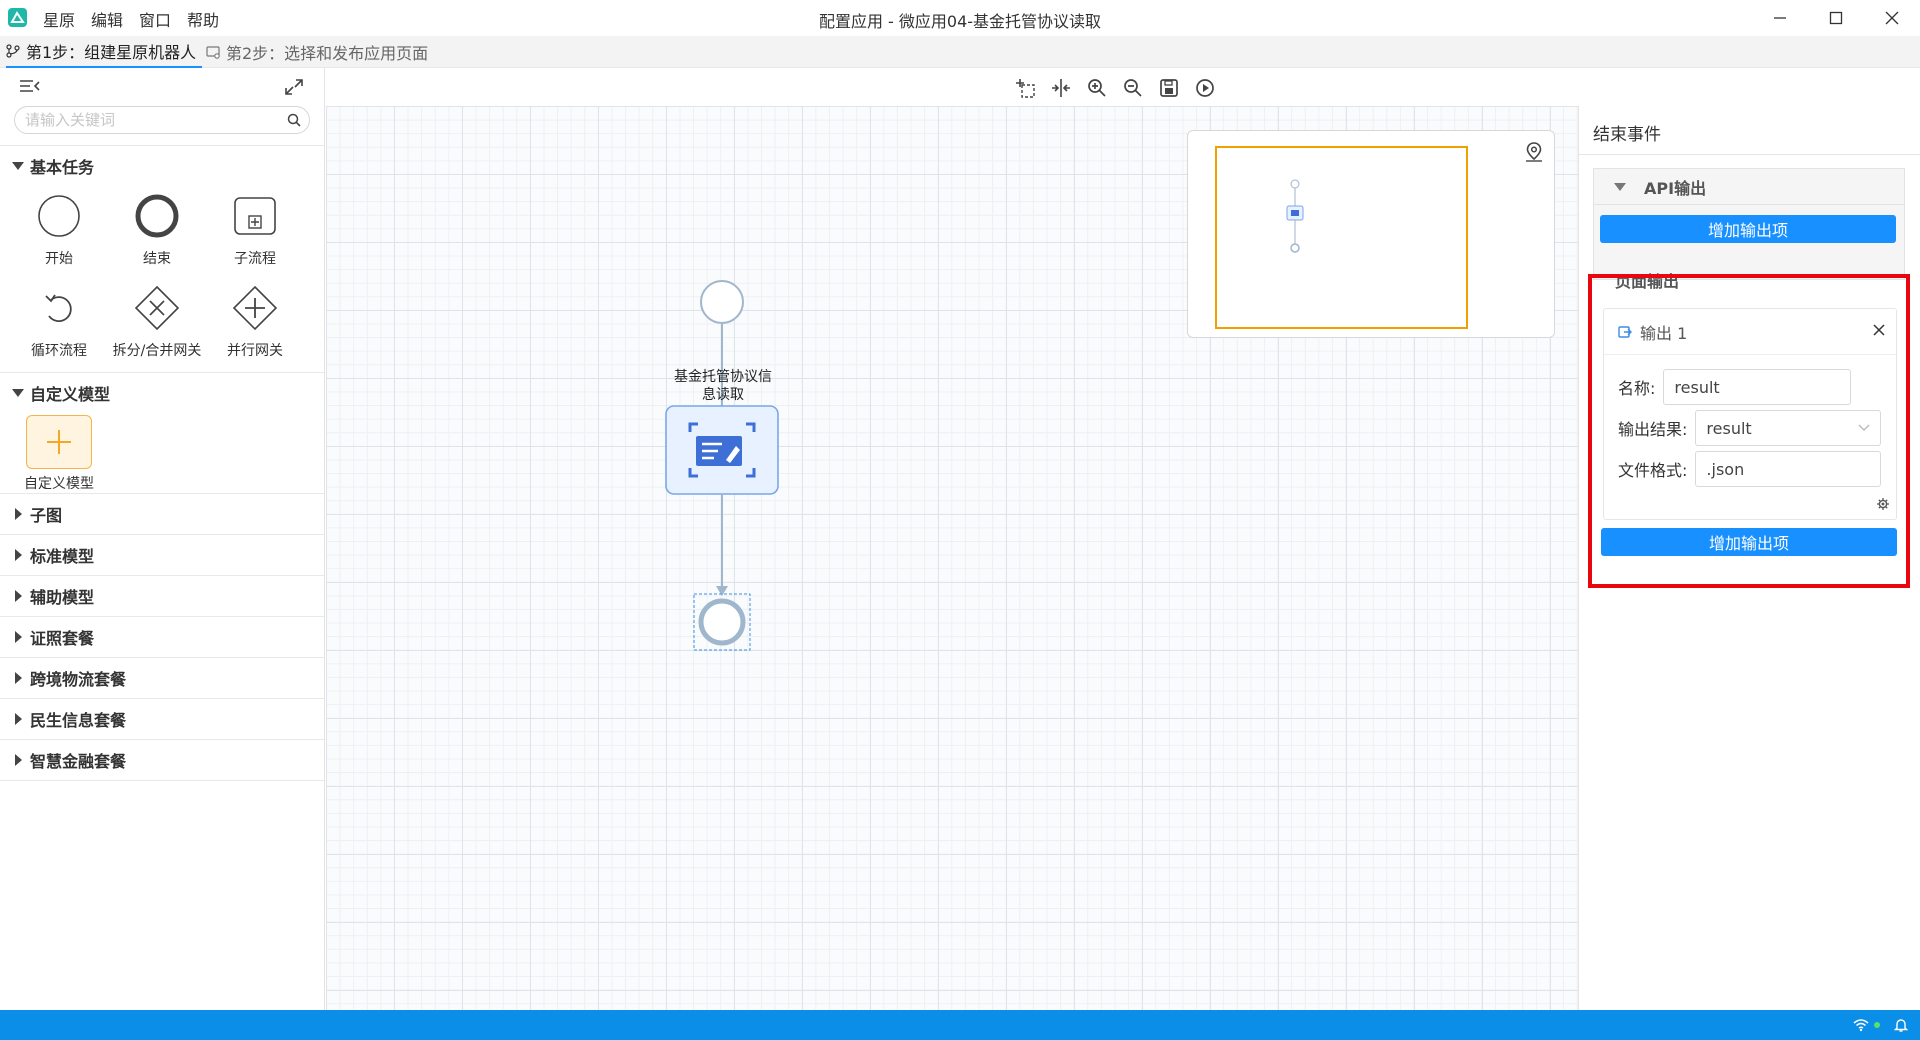  What do you see at coordinates (1749, 431) in the screenshot?
I see `highlight-annotation` at bounding box center [1749, 431].